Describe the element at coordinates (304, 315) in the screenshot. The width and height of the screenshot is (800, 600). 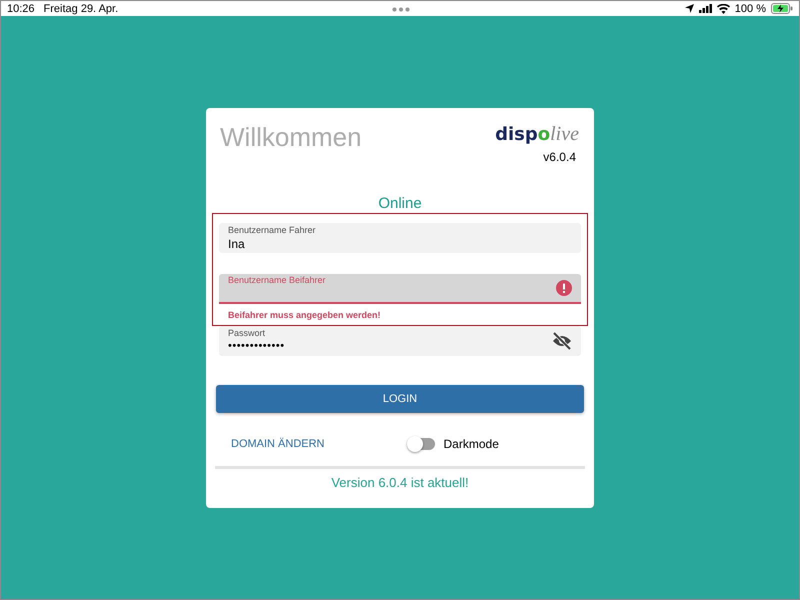
I see `error-message: Beifahrer muss angegeben werden!` at that location.